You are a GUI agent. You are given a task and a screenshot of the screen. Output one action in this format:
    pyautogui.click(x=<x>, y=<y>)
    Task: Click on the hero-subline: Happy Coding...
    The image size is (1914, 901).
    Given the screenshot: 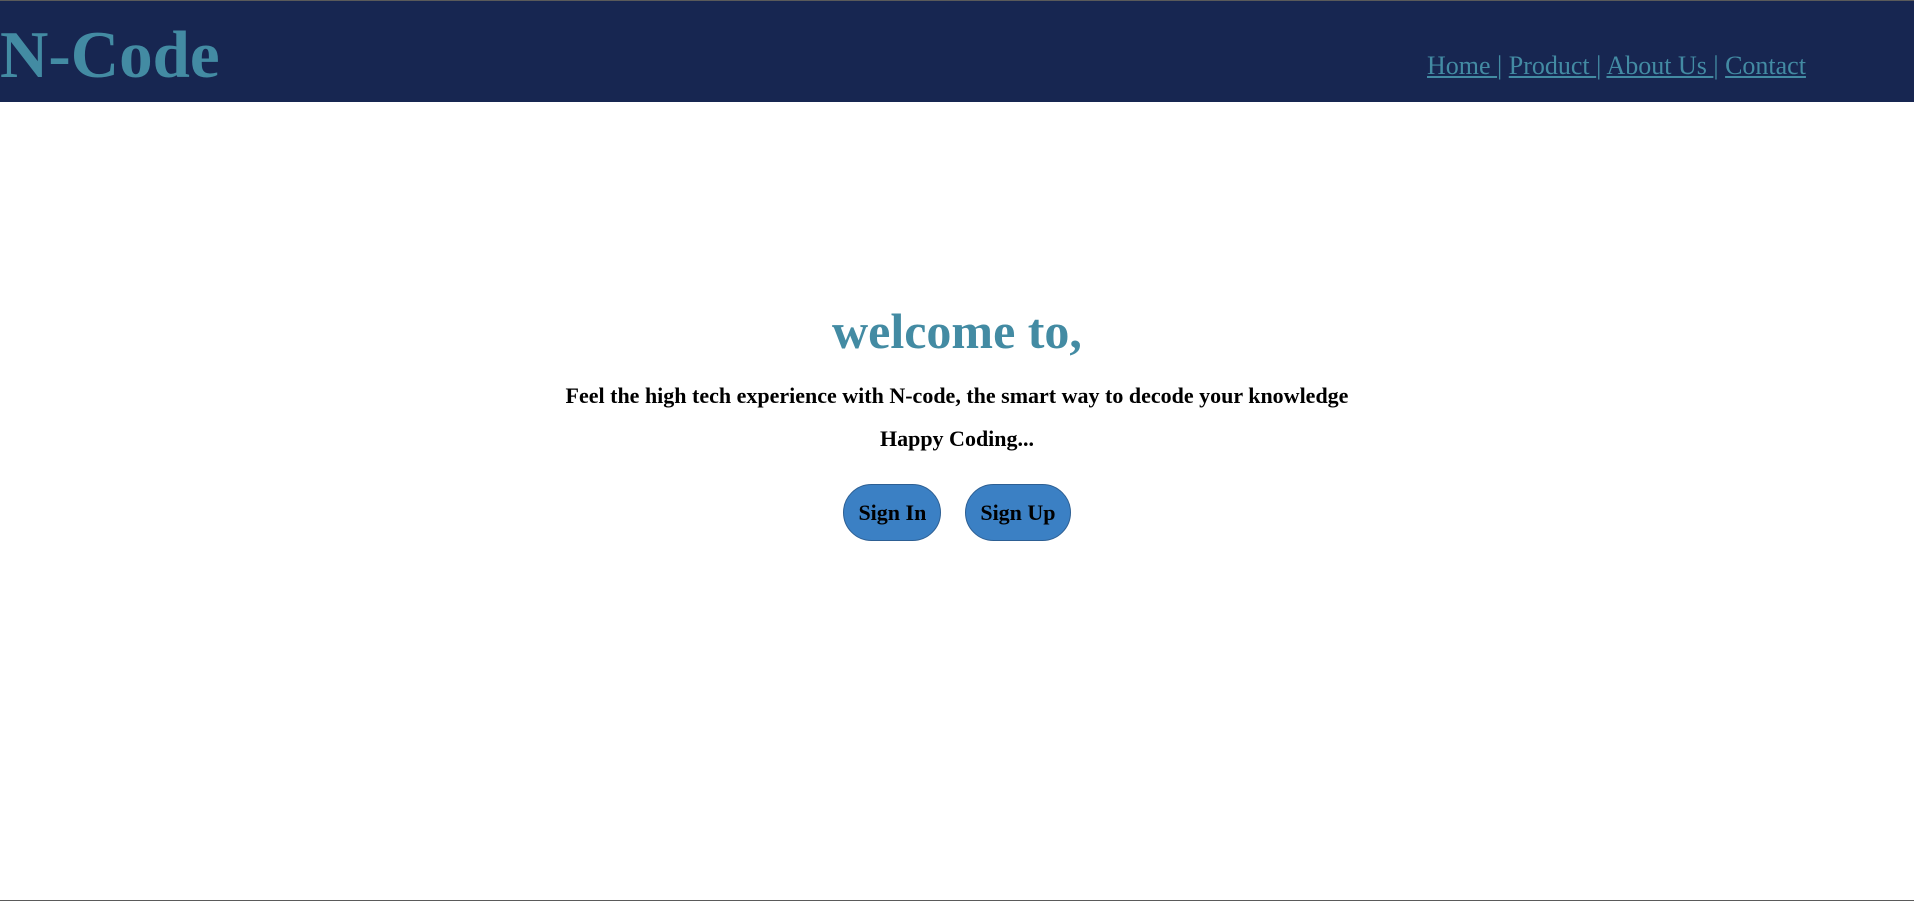 What is the action you would take?
    pyautogui.click(x=957, y=438)
    